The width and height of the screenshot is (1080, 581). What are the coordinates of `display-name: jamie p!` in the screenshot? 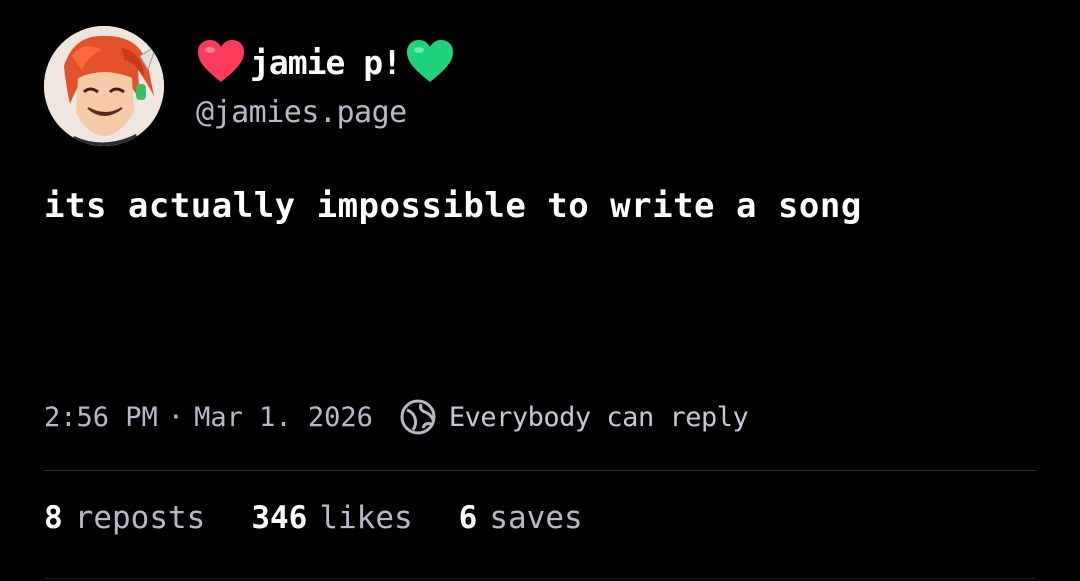 It's located at (326, 62).